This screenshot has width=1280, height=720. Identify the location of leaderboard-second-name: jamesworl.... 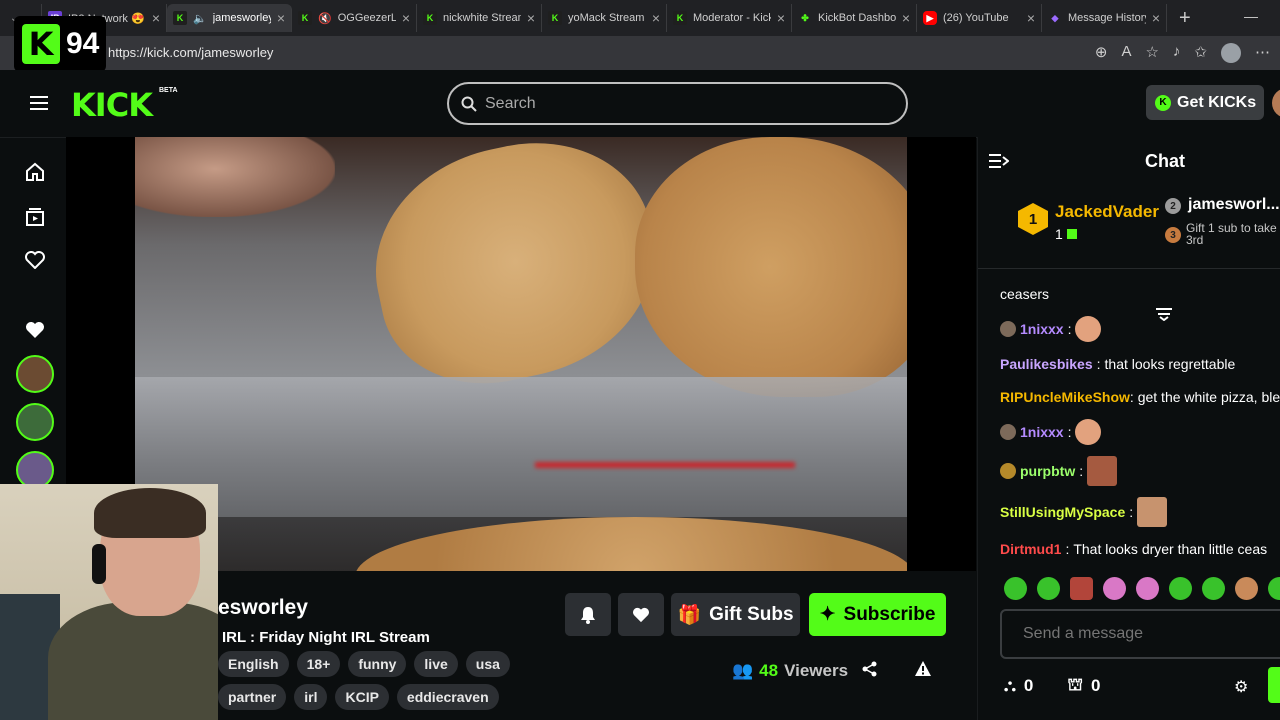
(1234, 205).